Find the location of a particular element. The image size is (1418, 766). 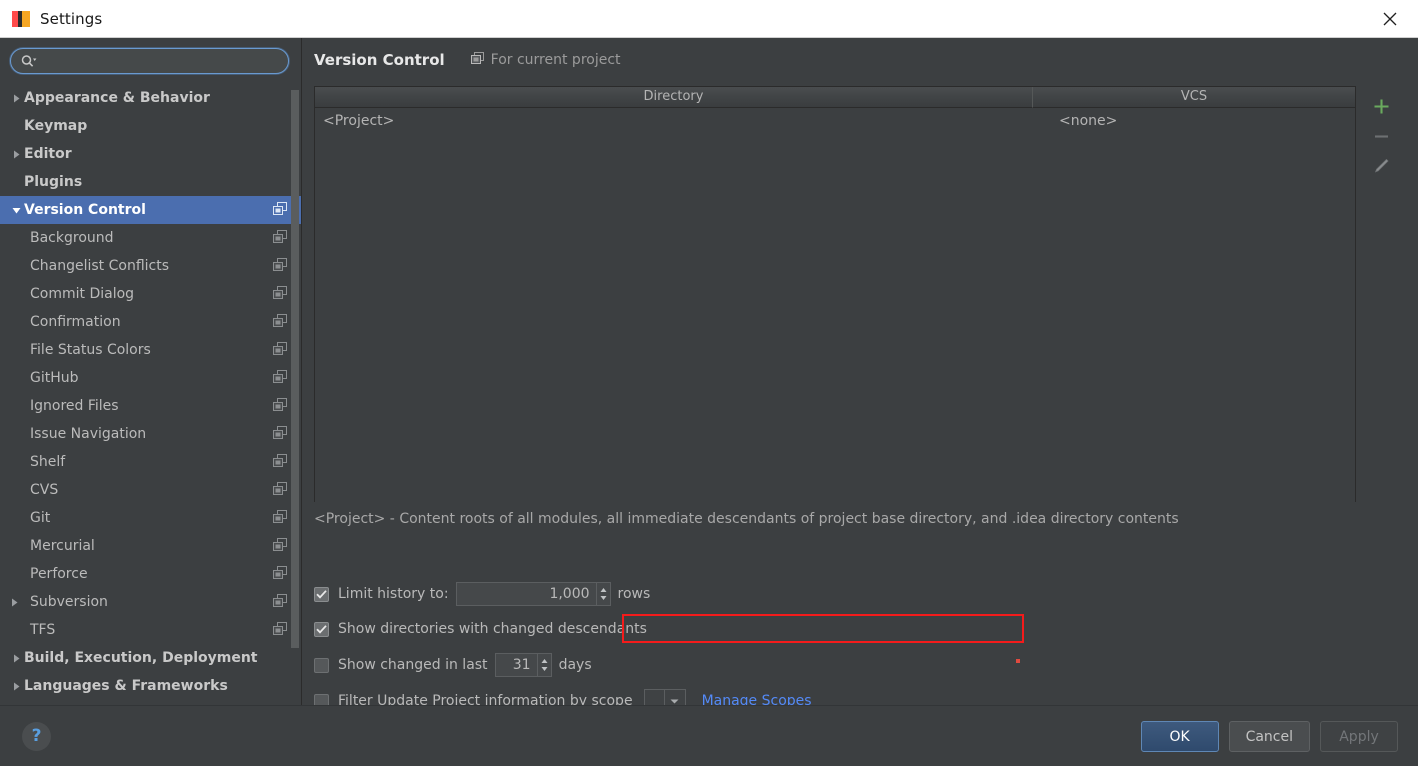

sidebar-item-changelist-conflicts: Changelist Conflicts is located at coordinates (150, 266).